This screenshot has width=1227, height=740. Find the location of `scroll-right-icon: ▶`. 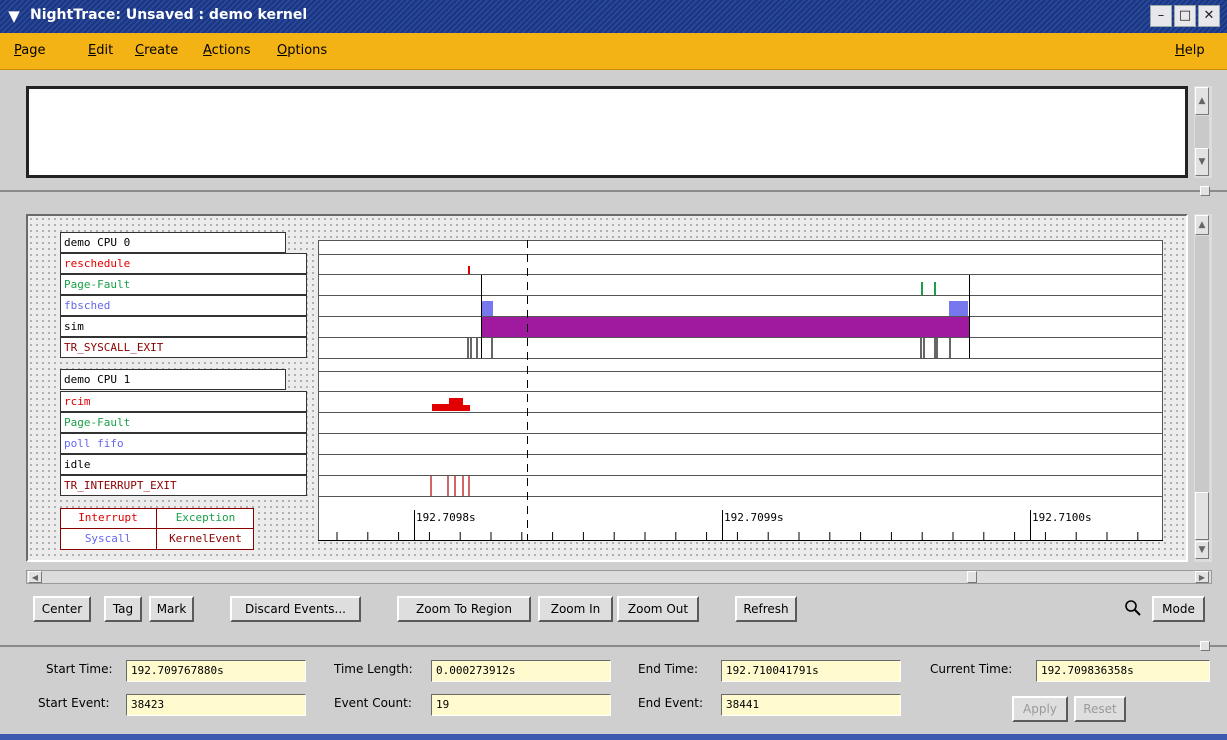

scroll-right-icon: ▶ is located at coordinates (1202, 577).